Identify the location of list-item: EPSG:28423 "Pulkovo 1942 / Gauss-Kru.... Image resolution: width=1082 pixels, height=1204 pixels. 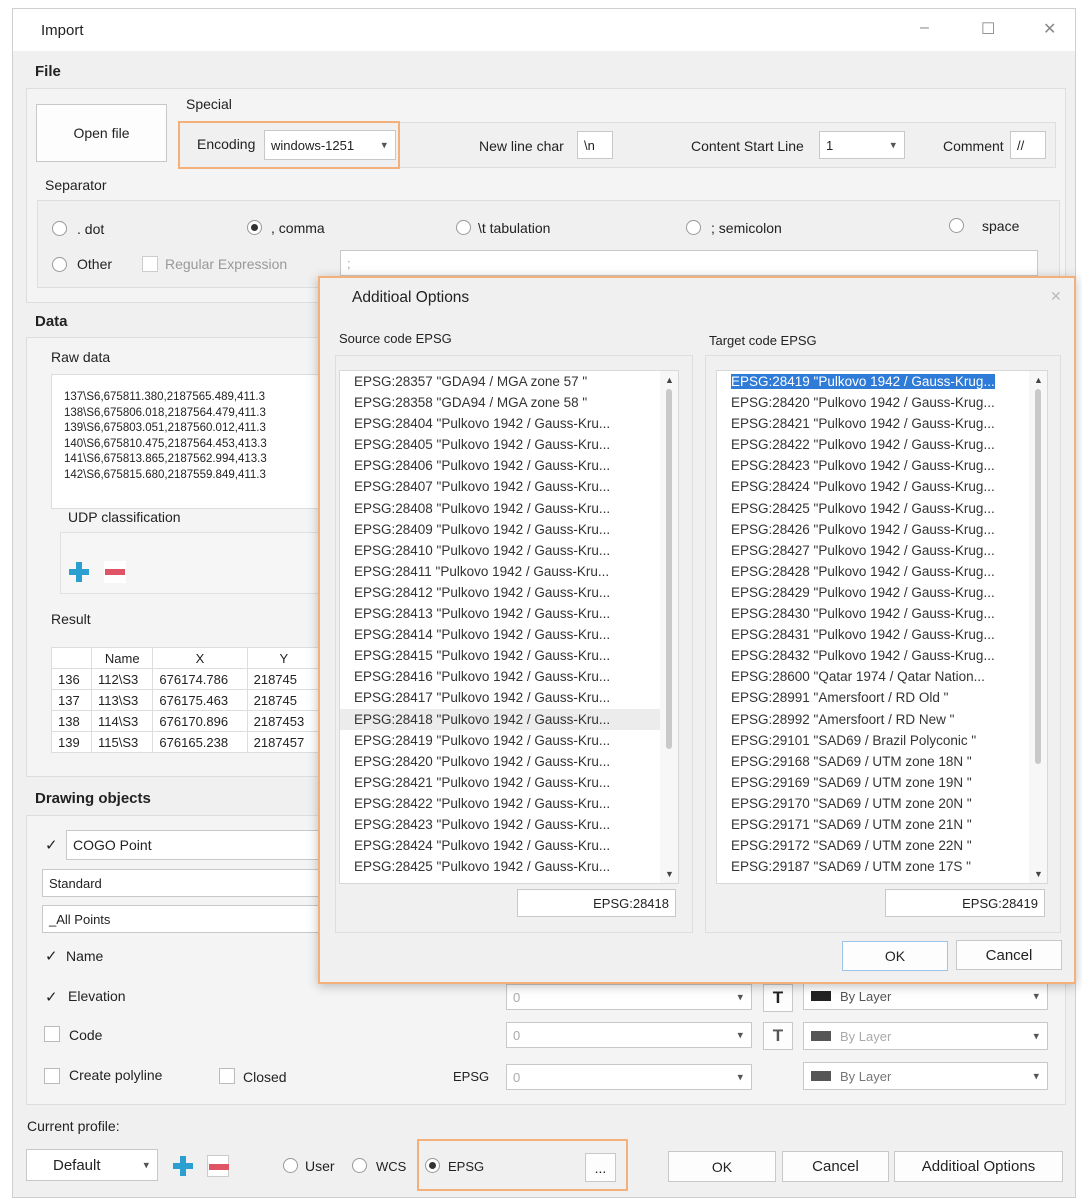
(509, 824).